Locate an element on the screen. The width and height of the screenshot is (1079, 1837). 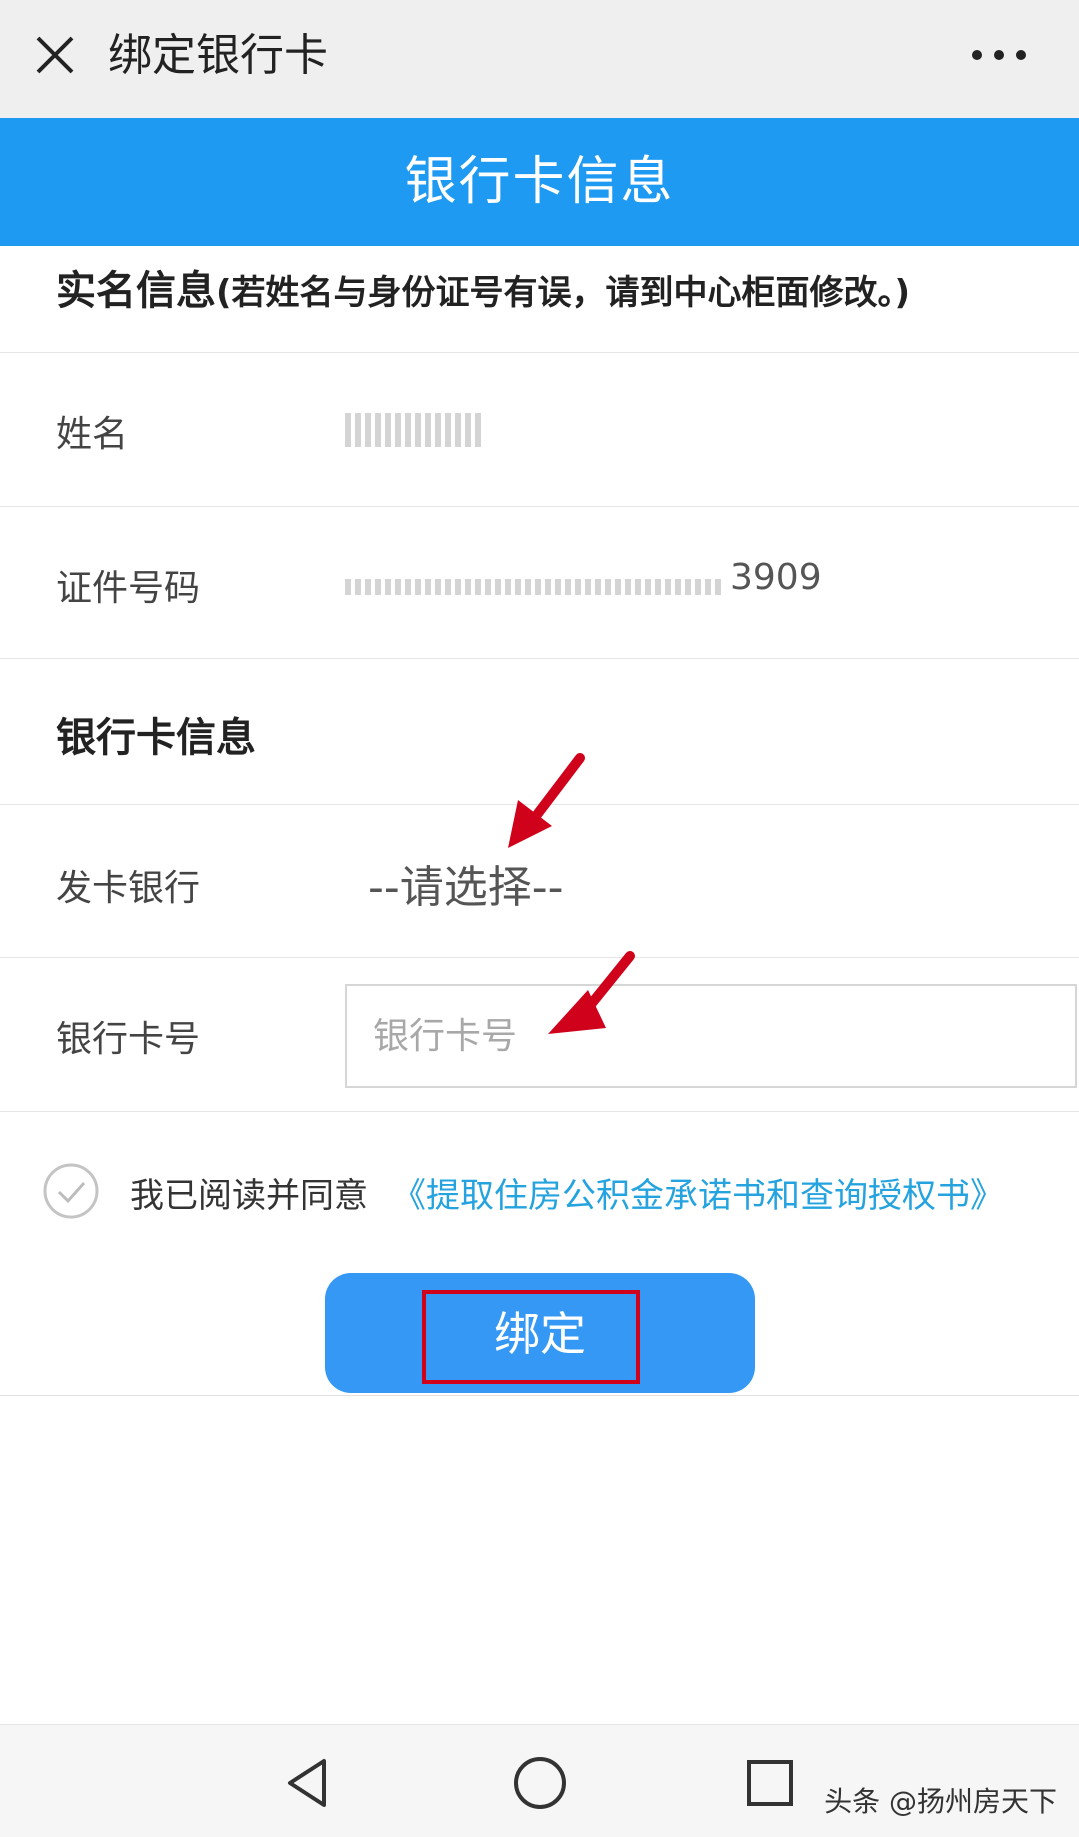
back-triangle-icon is located at coordinates (310, 1783).